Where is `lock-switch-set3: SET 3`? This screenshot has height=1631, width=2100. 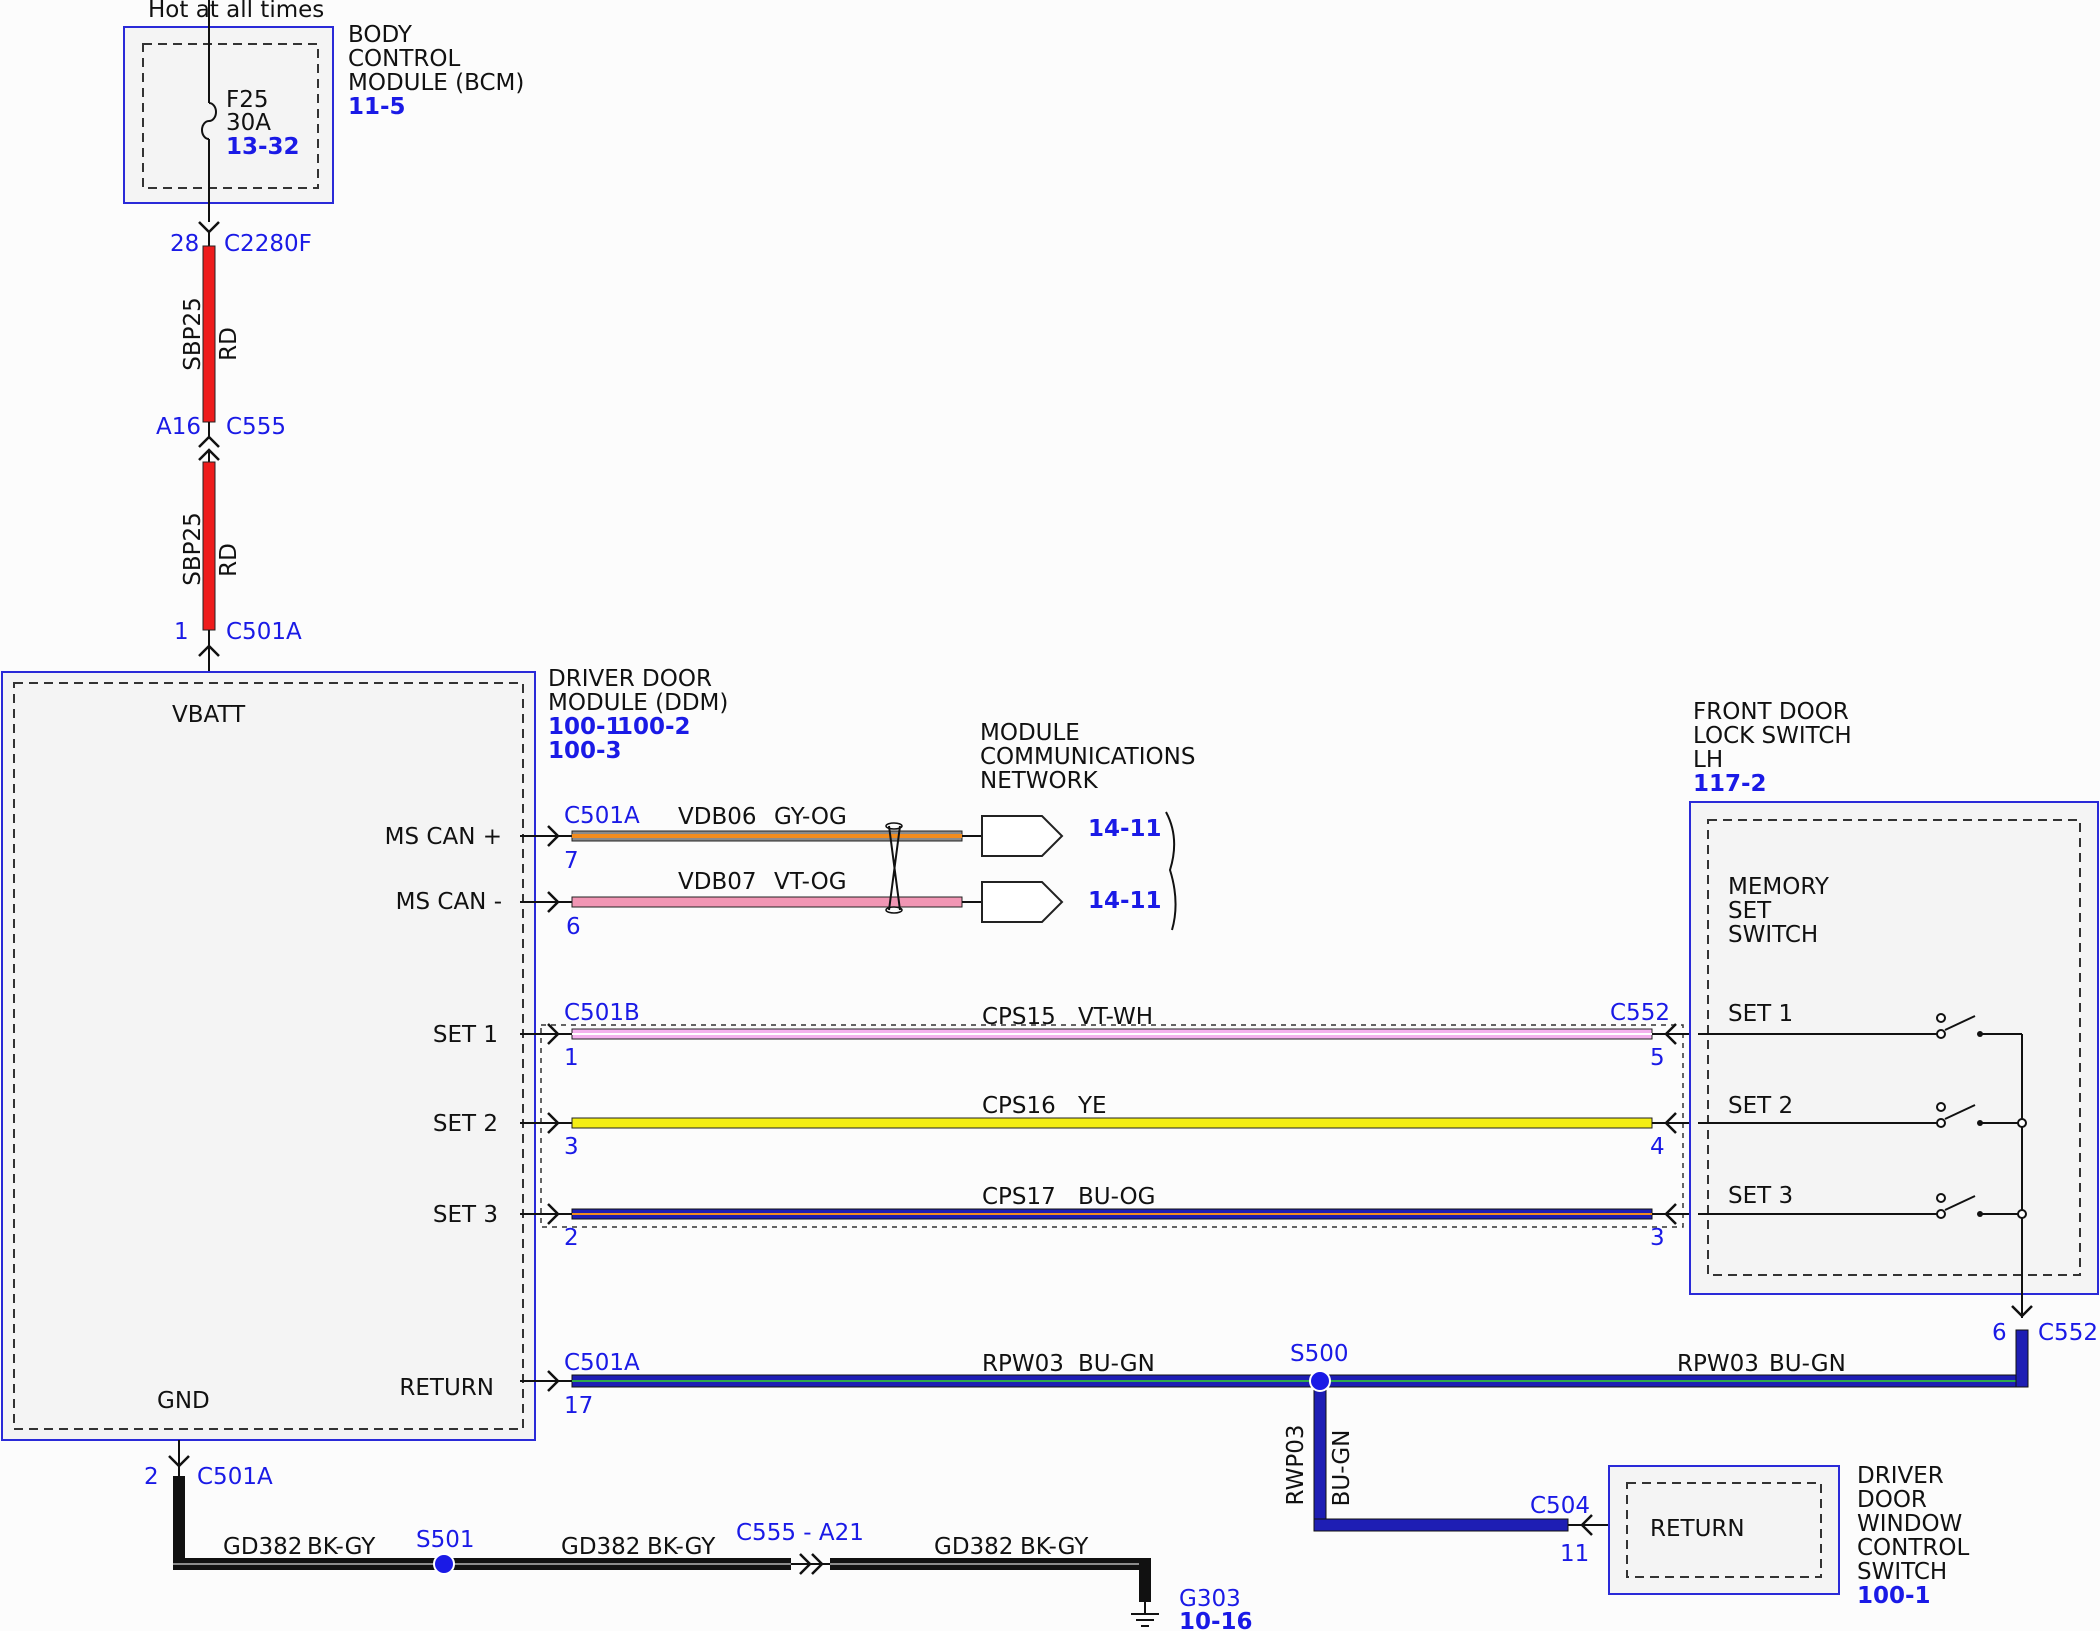 lock-switch-set3: SET 3 is located at coordinates (1760, 1196).